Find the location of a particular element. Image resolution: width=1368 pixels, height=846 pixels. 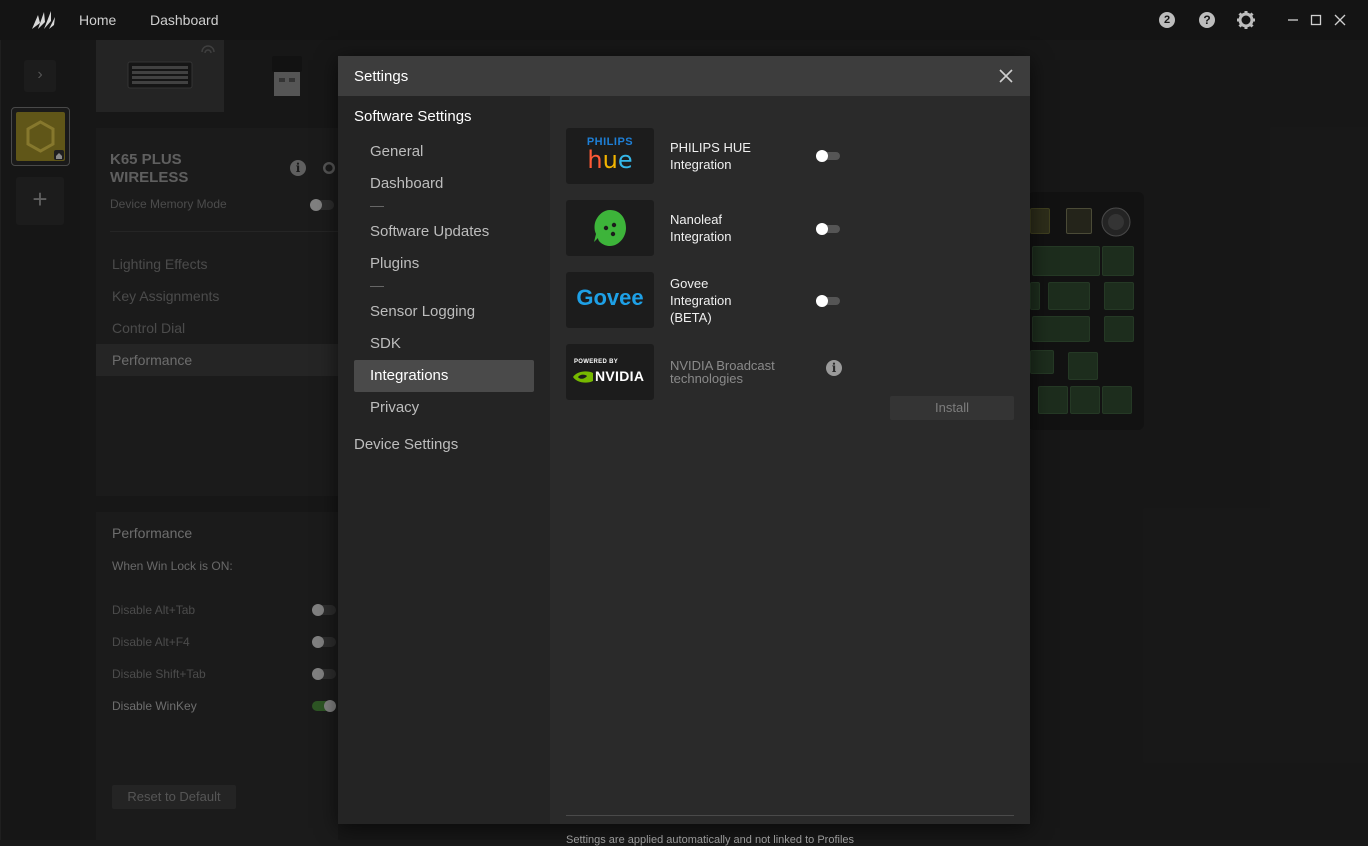

badge-icon: 2 is located at coordinates (1167, 20).